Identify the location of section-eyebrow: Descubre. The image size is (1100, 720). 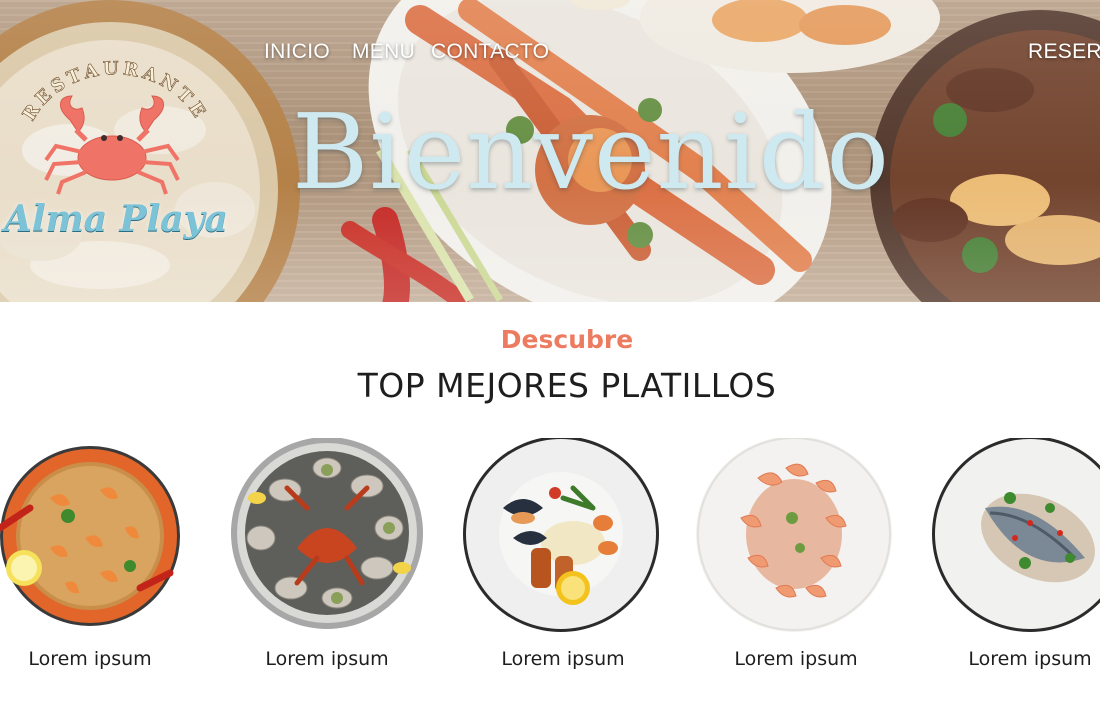
(567, 339).